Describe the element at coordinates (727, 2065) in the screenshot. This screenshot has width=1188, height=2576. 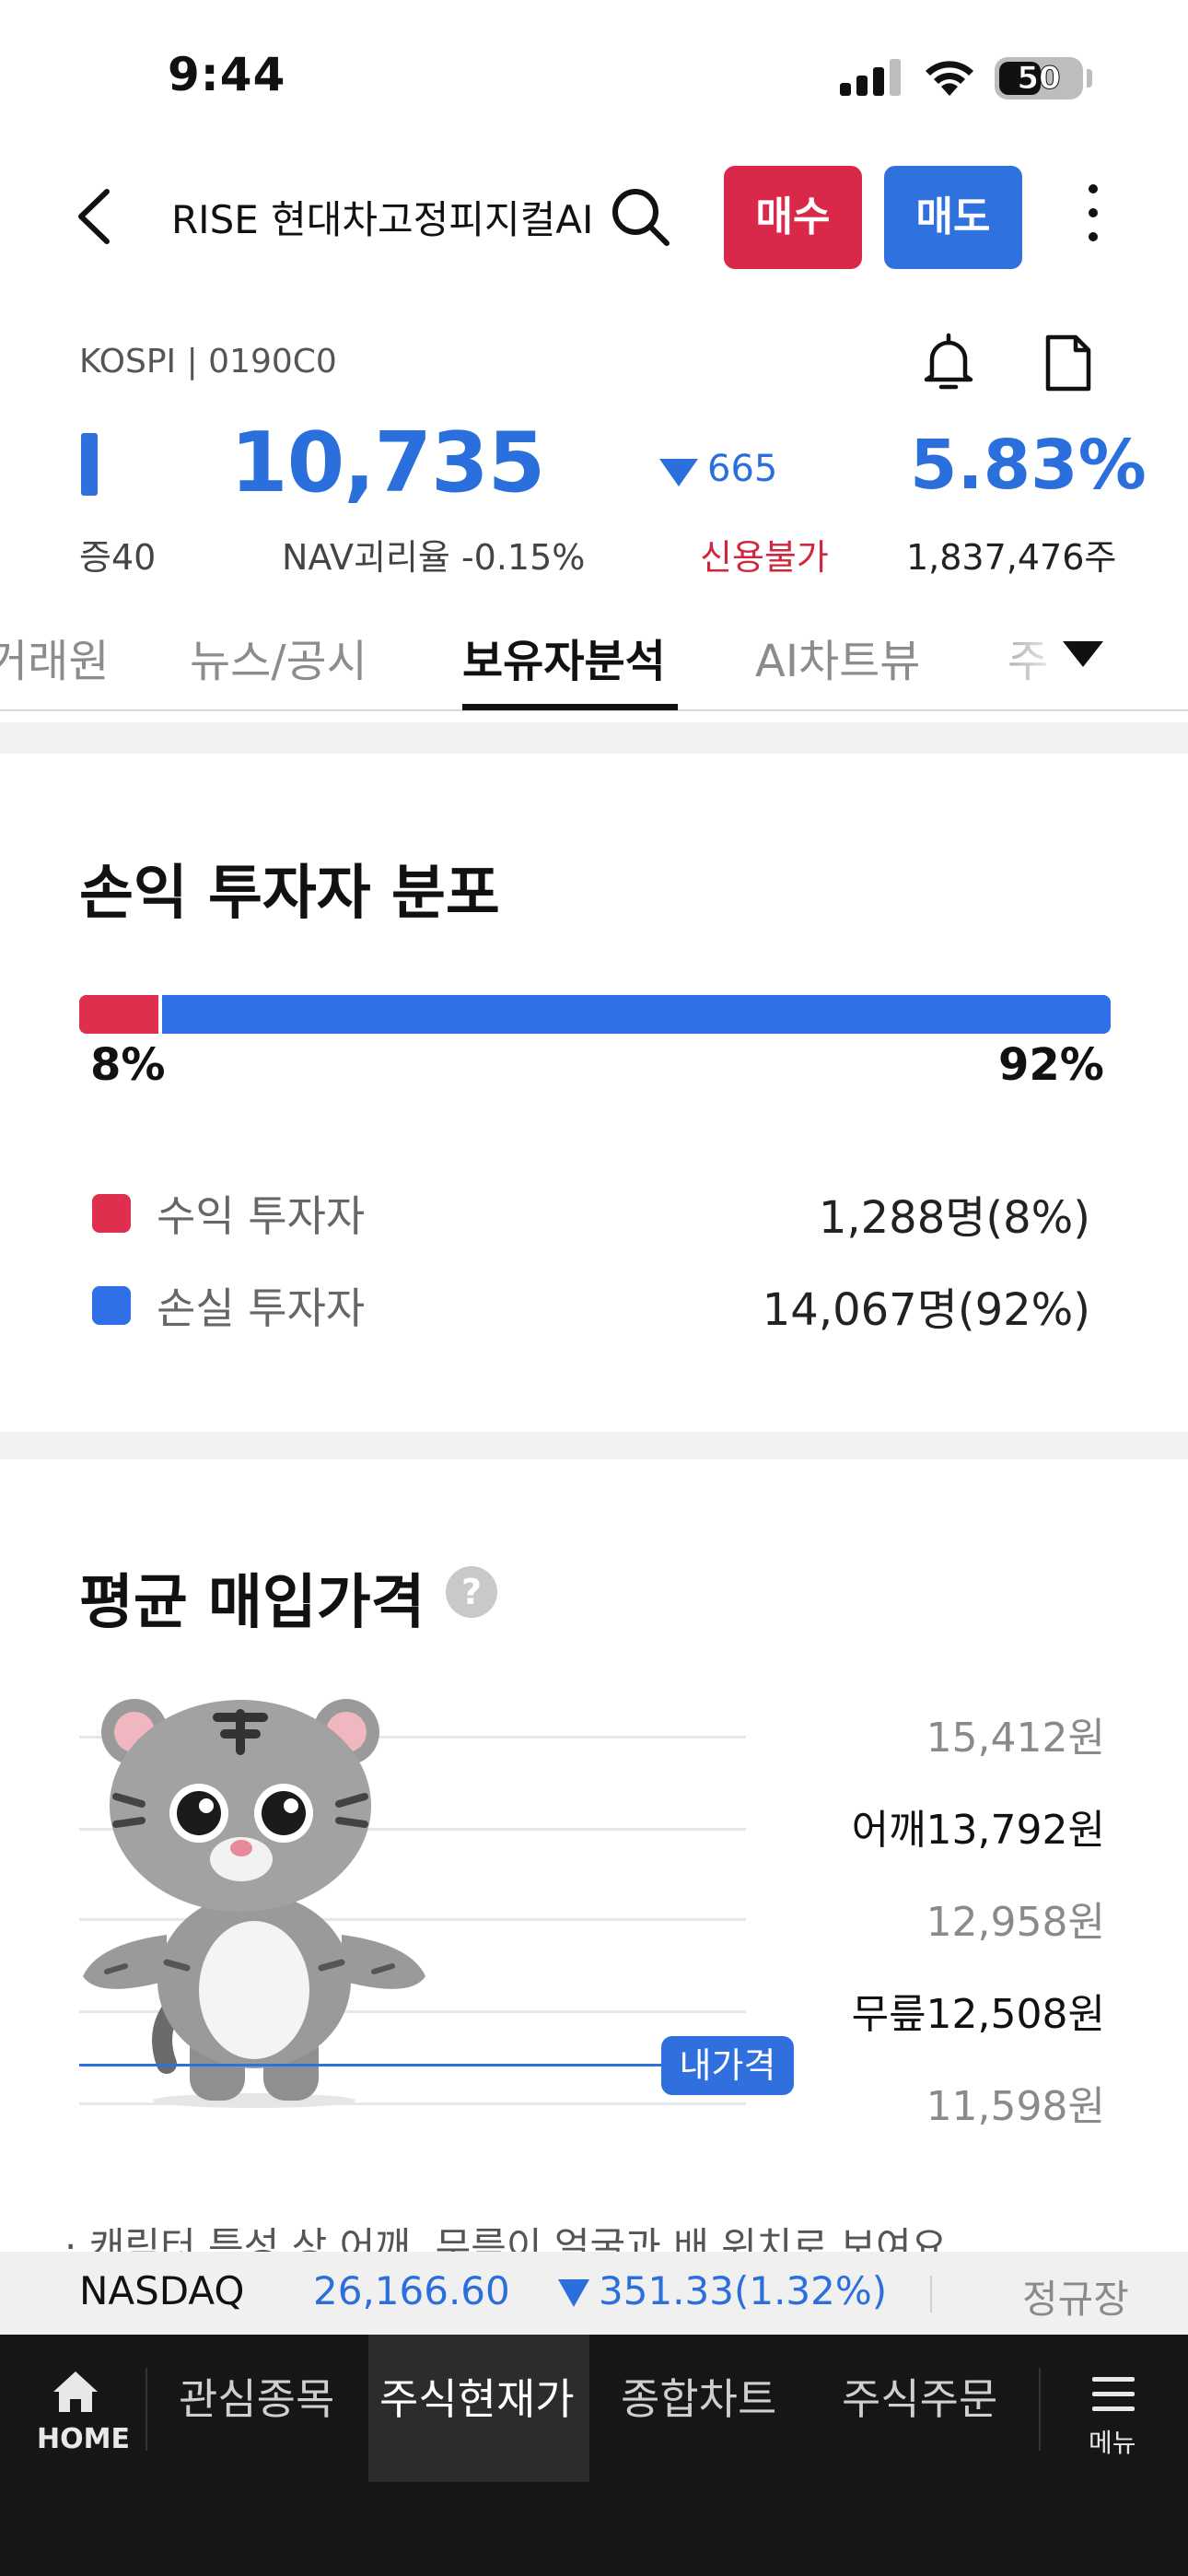
I see `my-price-tag: 내가격` at that location.